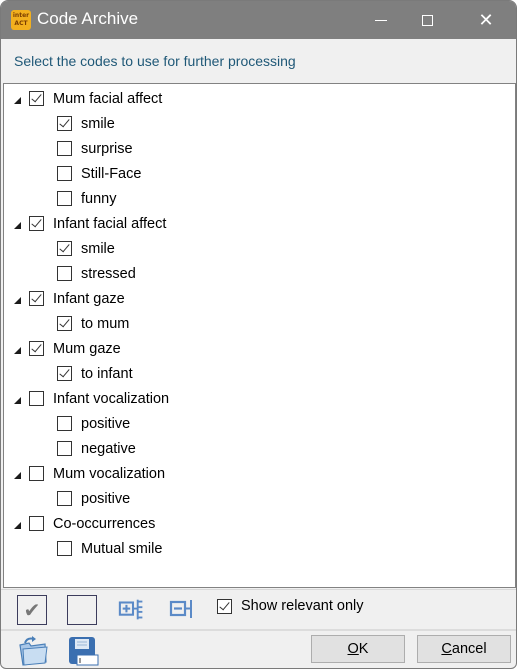  Describe the element at coordinates (88, 18) in the screenshot. I see `window-title: Code Archive` at that location.